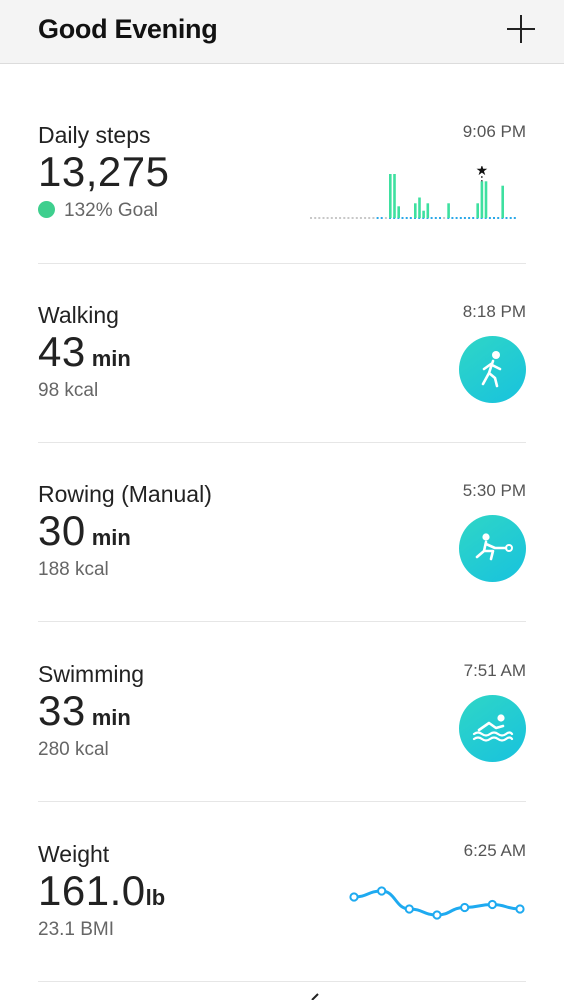  I want to click on card-title: Swimming, so click(91, 674).